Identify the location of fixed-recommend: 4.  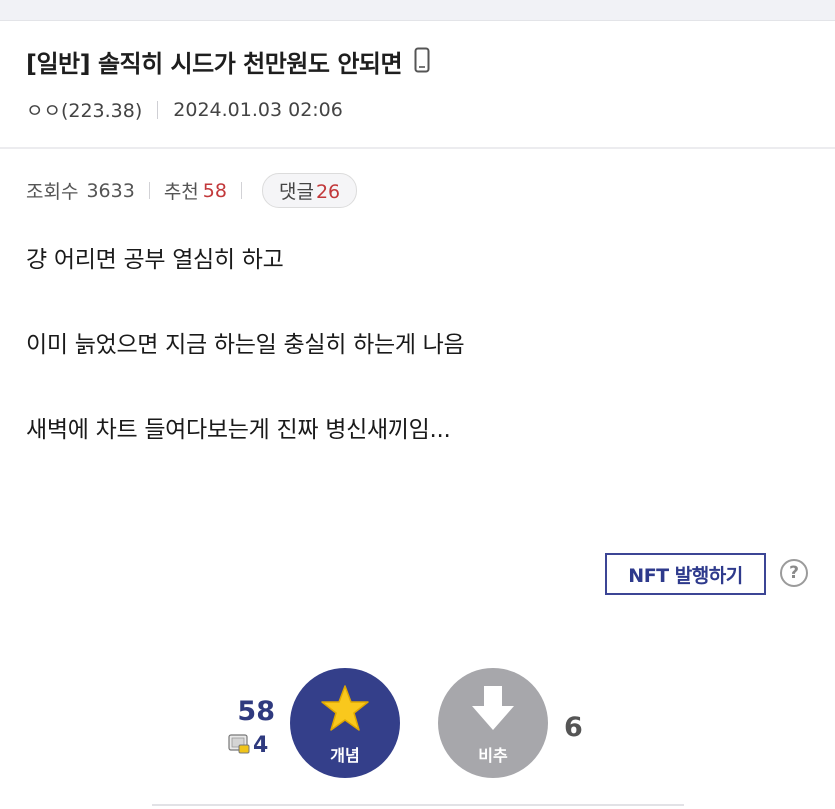
(248, 745).